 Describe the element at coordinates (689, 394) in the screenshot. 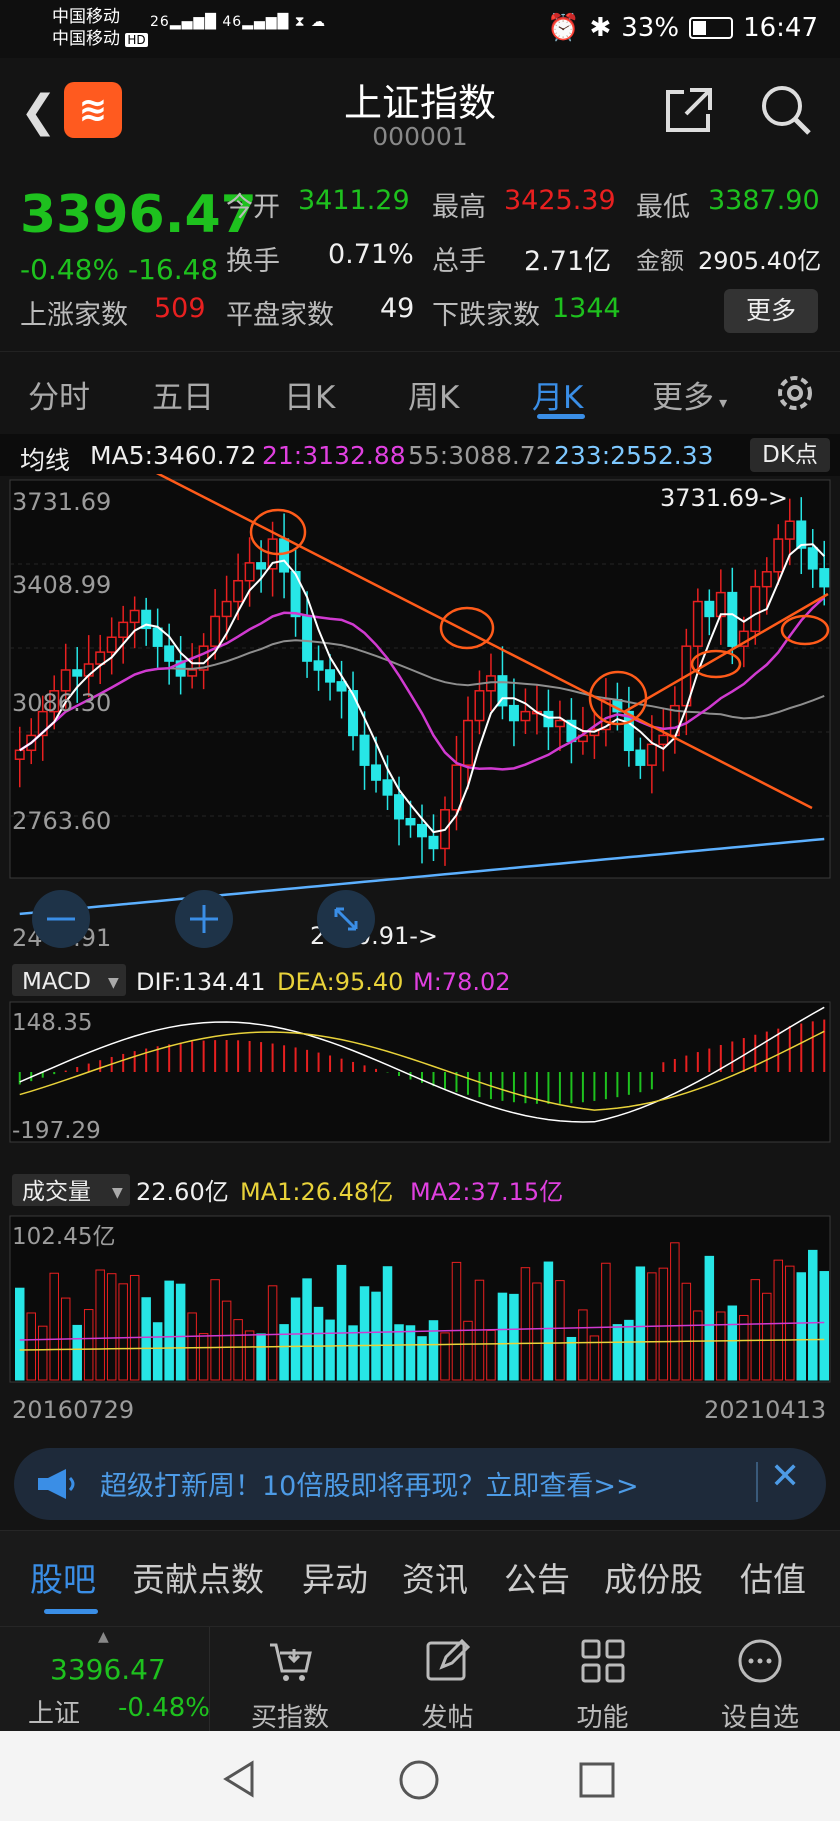

I see `tab-more: 更多 ▾` at that location.